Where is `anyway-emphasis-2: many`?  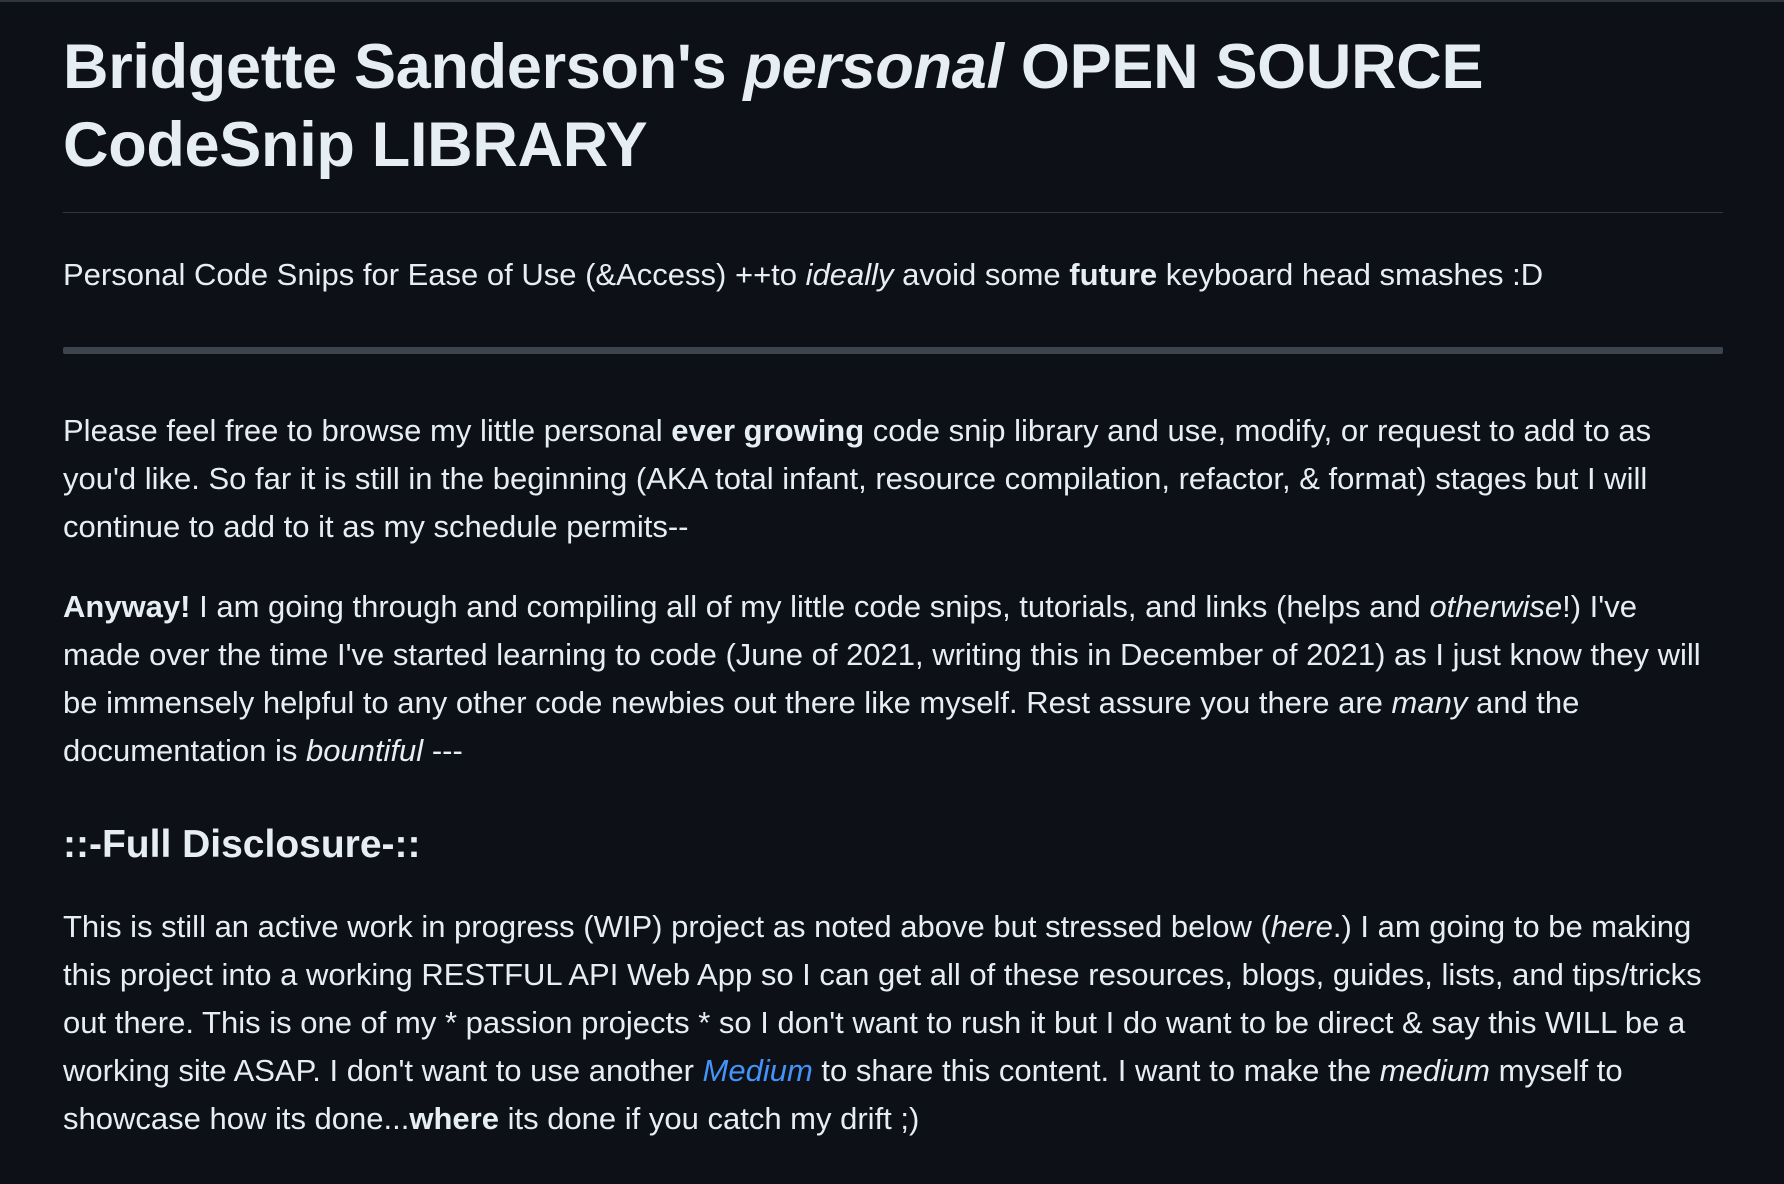 anyway-emphasis-2: many is located at coordinates (1429, 702).